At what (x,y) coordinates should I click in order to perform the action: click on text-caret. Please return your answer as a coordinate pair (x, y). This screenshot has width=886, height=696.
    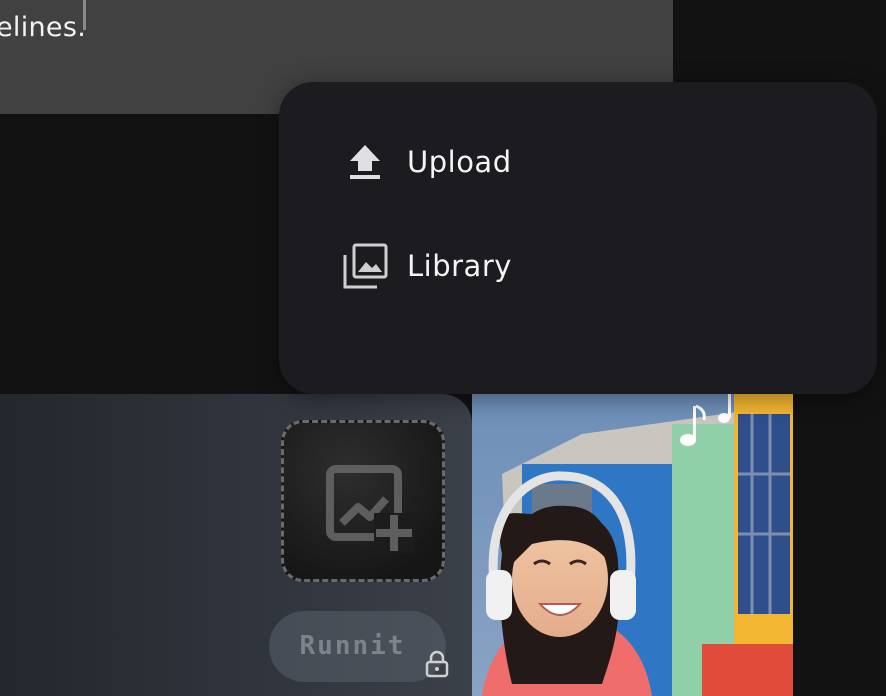
    Looking at the image, I should click on (84, 15).